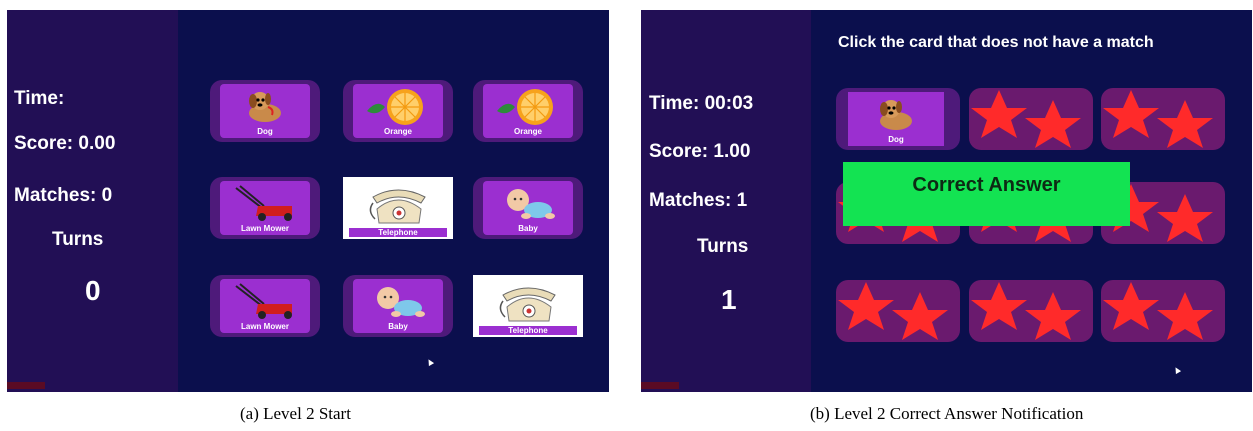 The width and height of the screenshot is (1253, 431). Describe the element at coordinates (700, 151) in the screenshot. I see `score-label: Score: 1.00` at that location.